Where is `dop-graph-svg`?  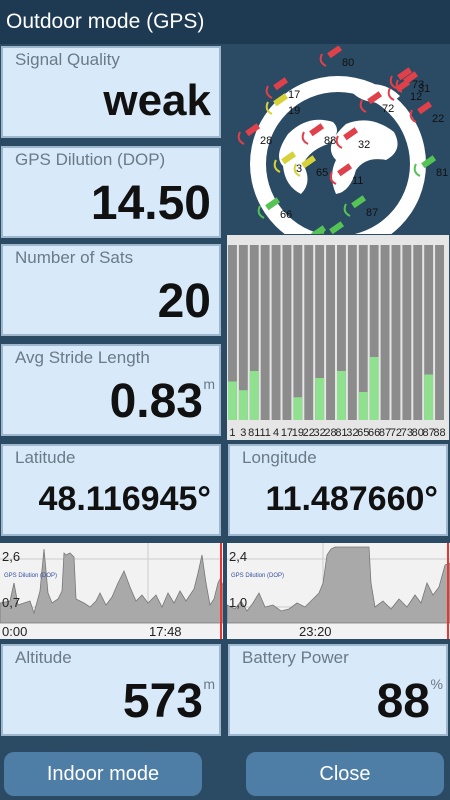
dop-graph-svg is located at coordinates (111, 591).